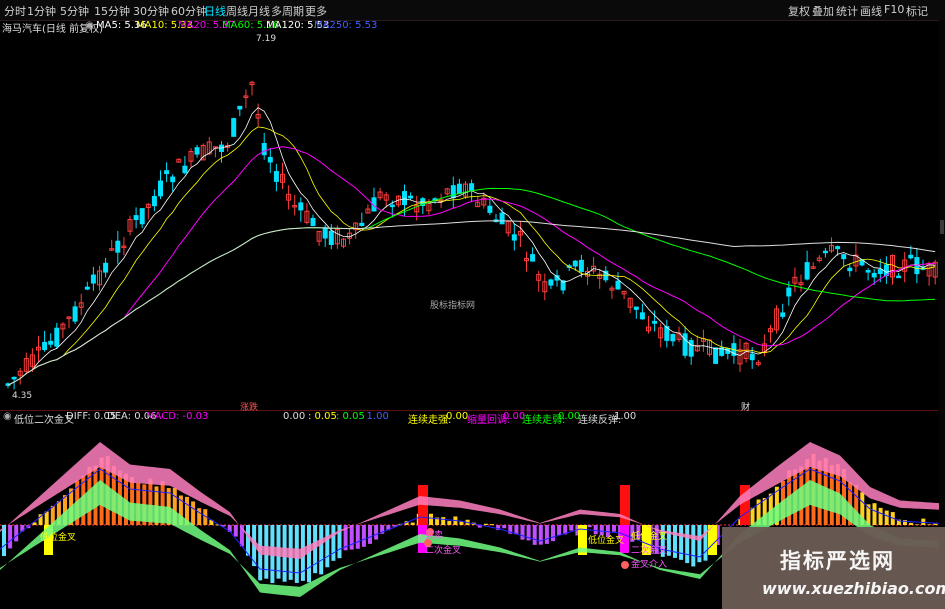 The height and width of the screenshot is (609, 945). Describe the element at coordinates (799, 11) in the screenshot. I see `fq-button: 复权` at that location.